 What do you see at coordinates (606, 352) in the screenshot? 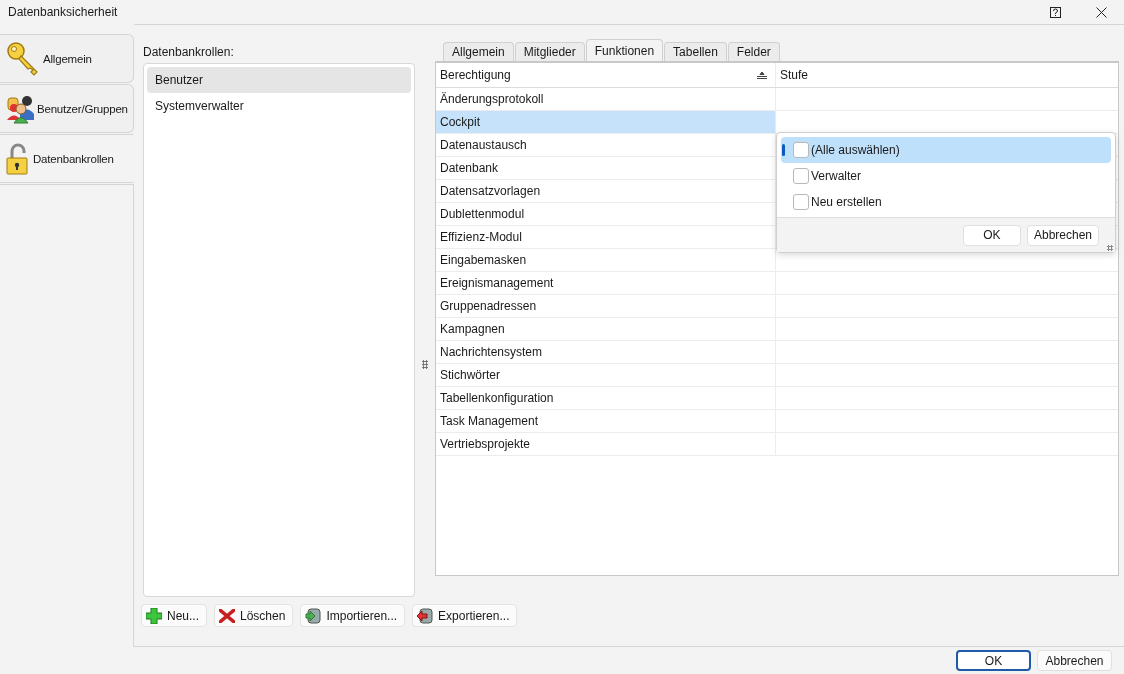
I see `table-cell: Nachrichtensystem` at bounding box center [606, 352].